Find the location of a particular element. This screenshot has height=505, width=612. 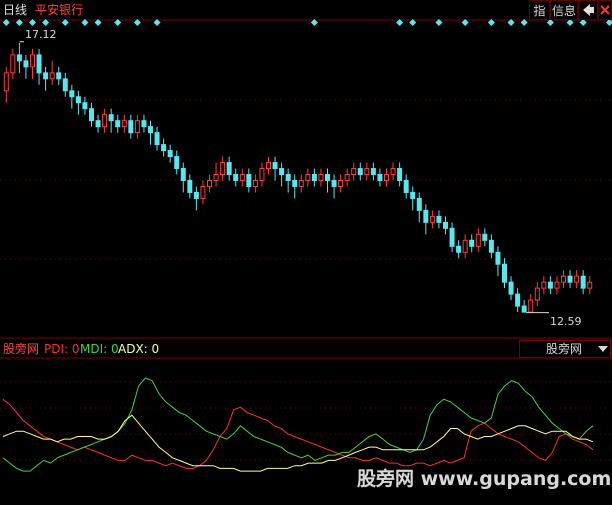

stock-name: 平安银行 is located at coordinates (59, 10).